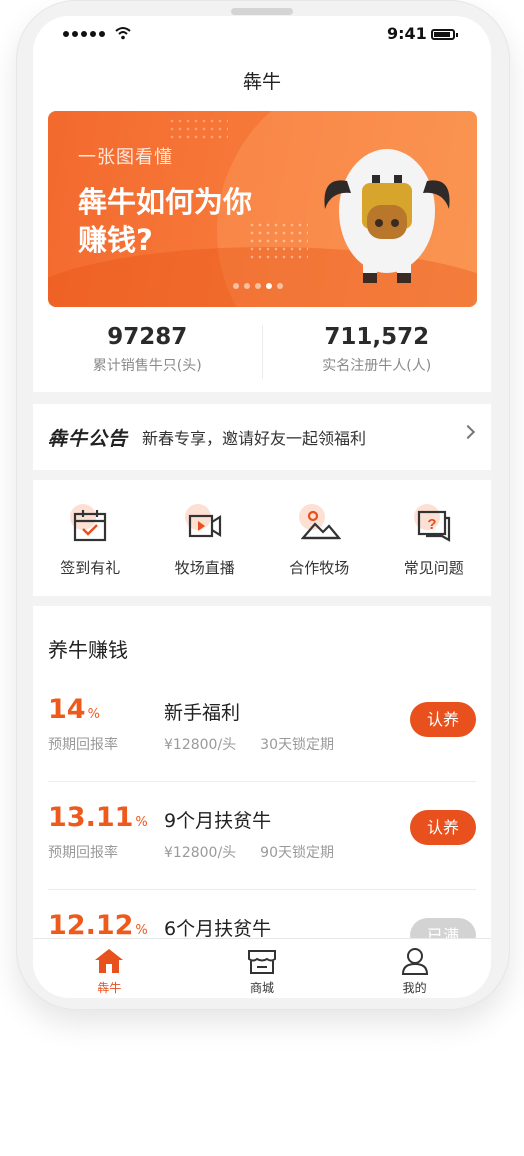 This screenshot has width=524, height=1156. Describe the element at coordinates (262, 988) in the screenshot. I see `tab-label: 商城` at that location.